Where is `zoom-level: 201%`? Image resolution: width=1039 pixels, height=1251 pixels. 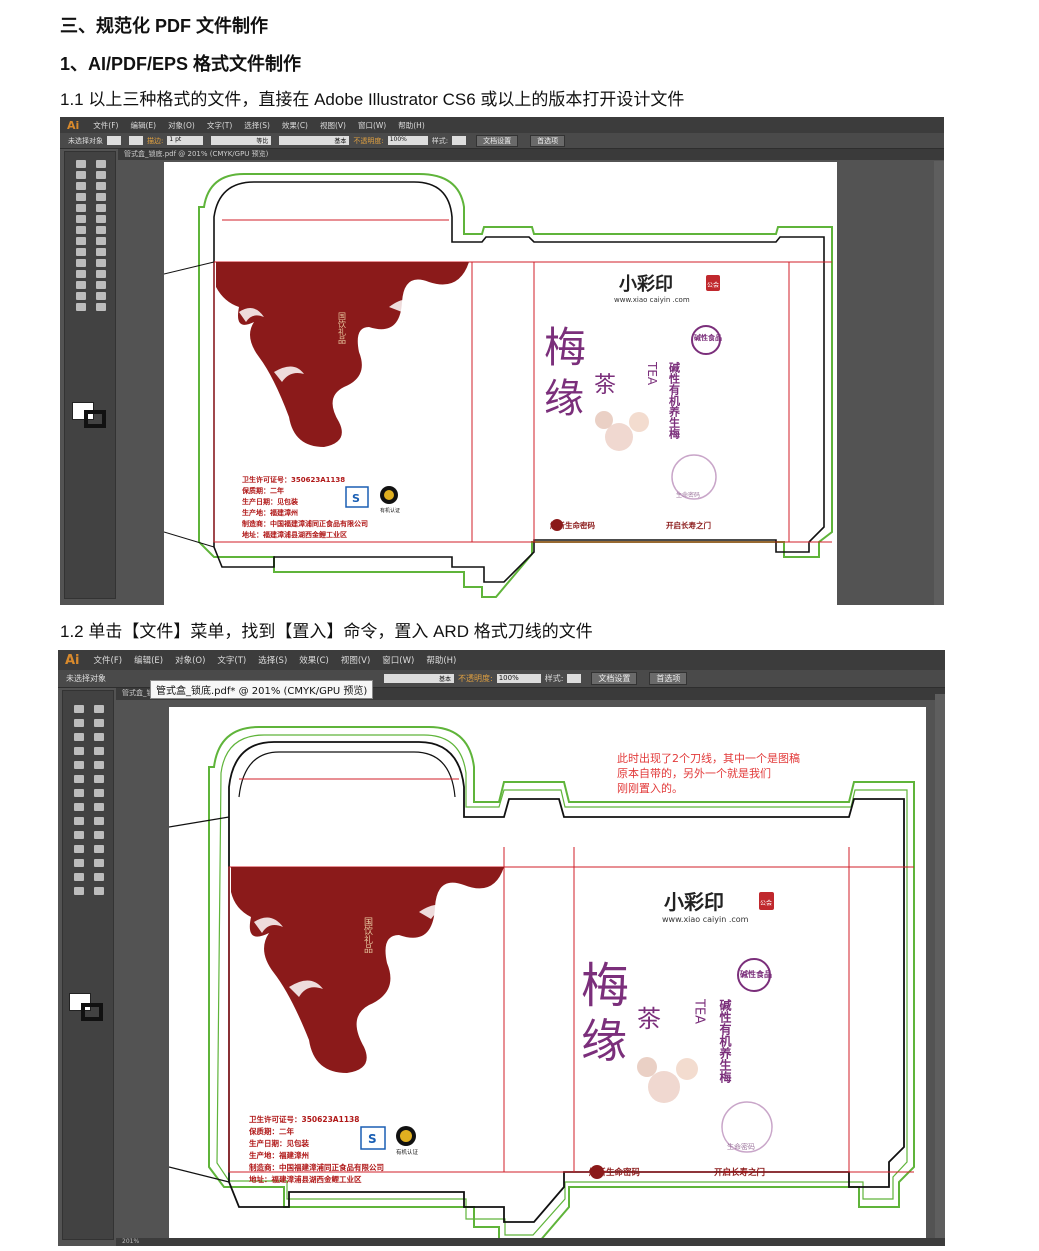
zoom-level: 201% is located at coordinates (130, 1241).